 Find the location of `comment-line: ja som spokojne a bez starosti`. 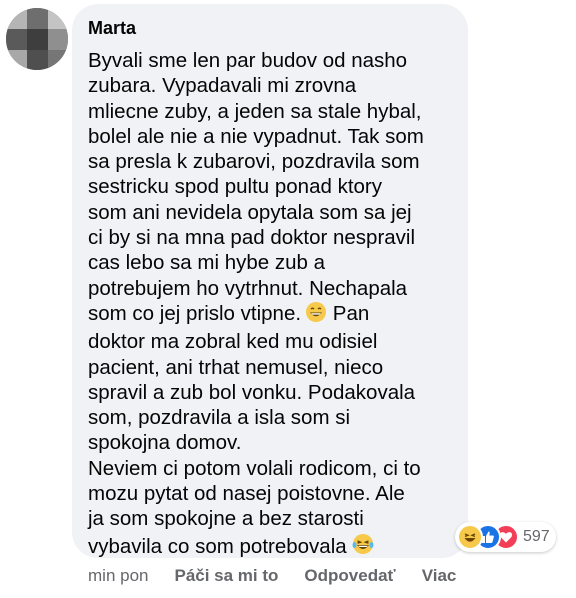

comment-line: ja som spokojne a bez starosti is located at coordinates (226, 519).